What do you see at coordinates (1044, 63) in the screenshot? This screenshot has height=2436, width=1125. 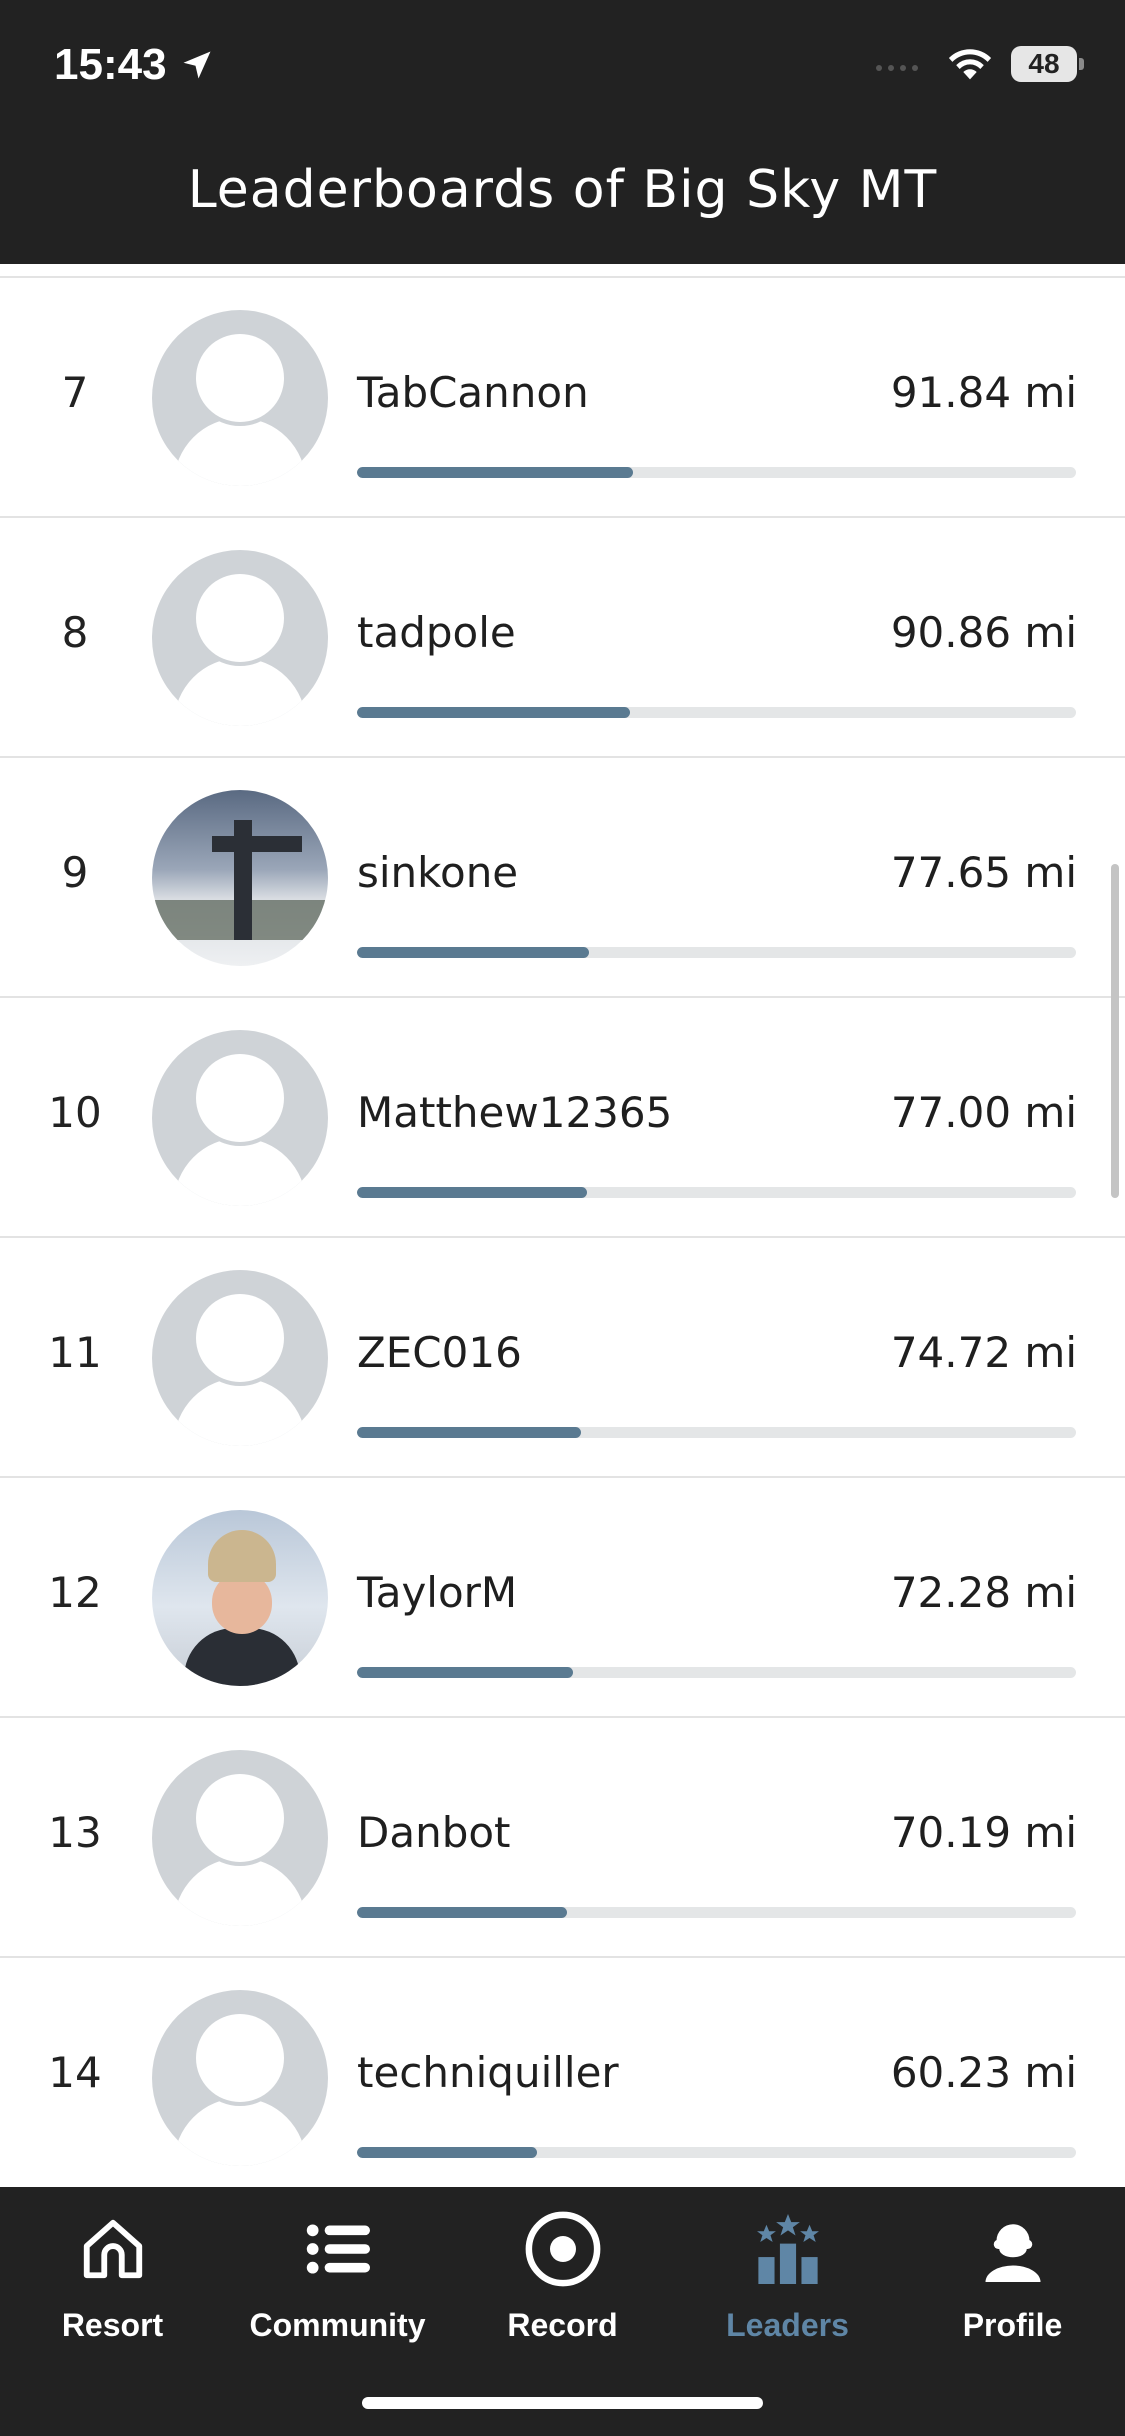 I see `battery-level: 48` at bounding box center [1044, 63].